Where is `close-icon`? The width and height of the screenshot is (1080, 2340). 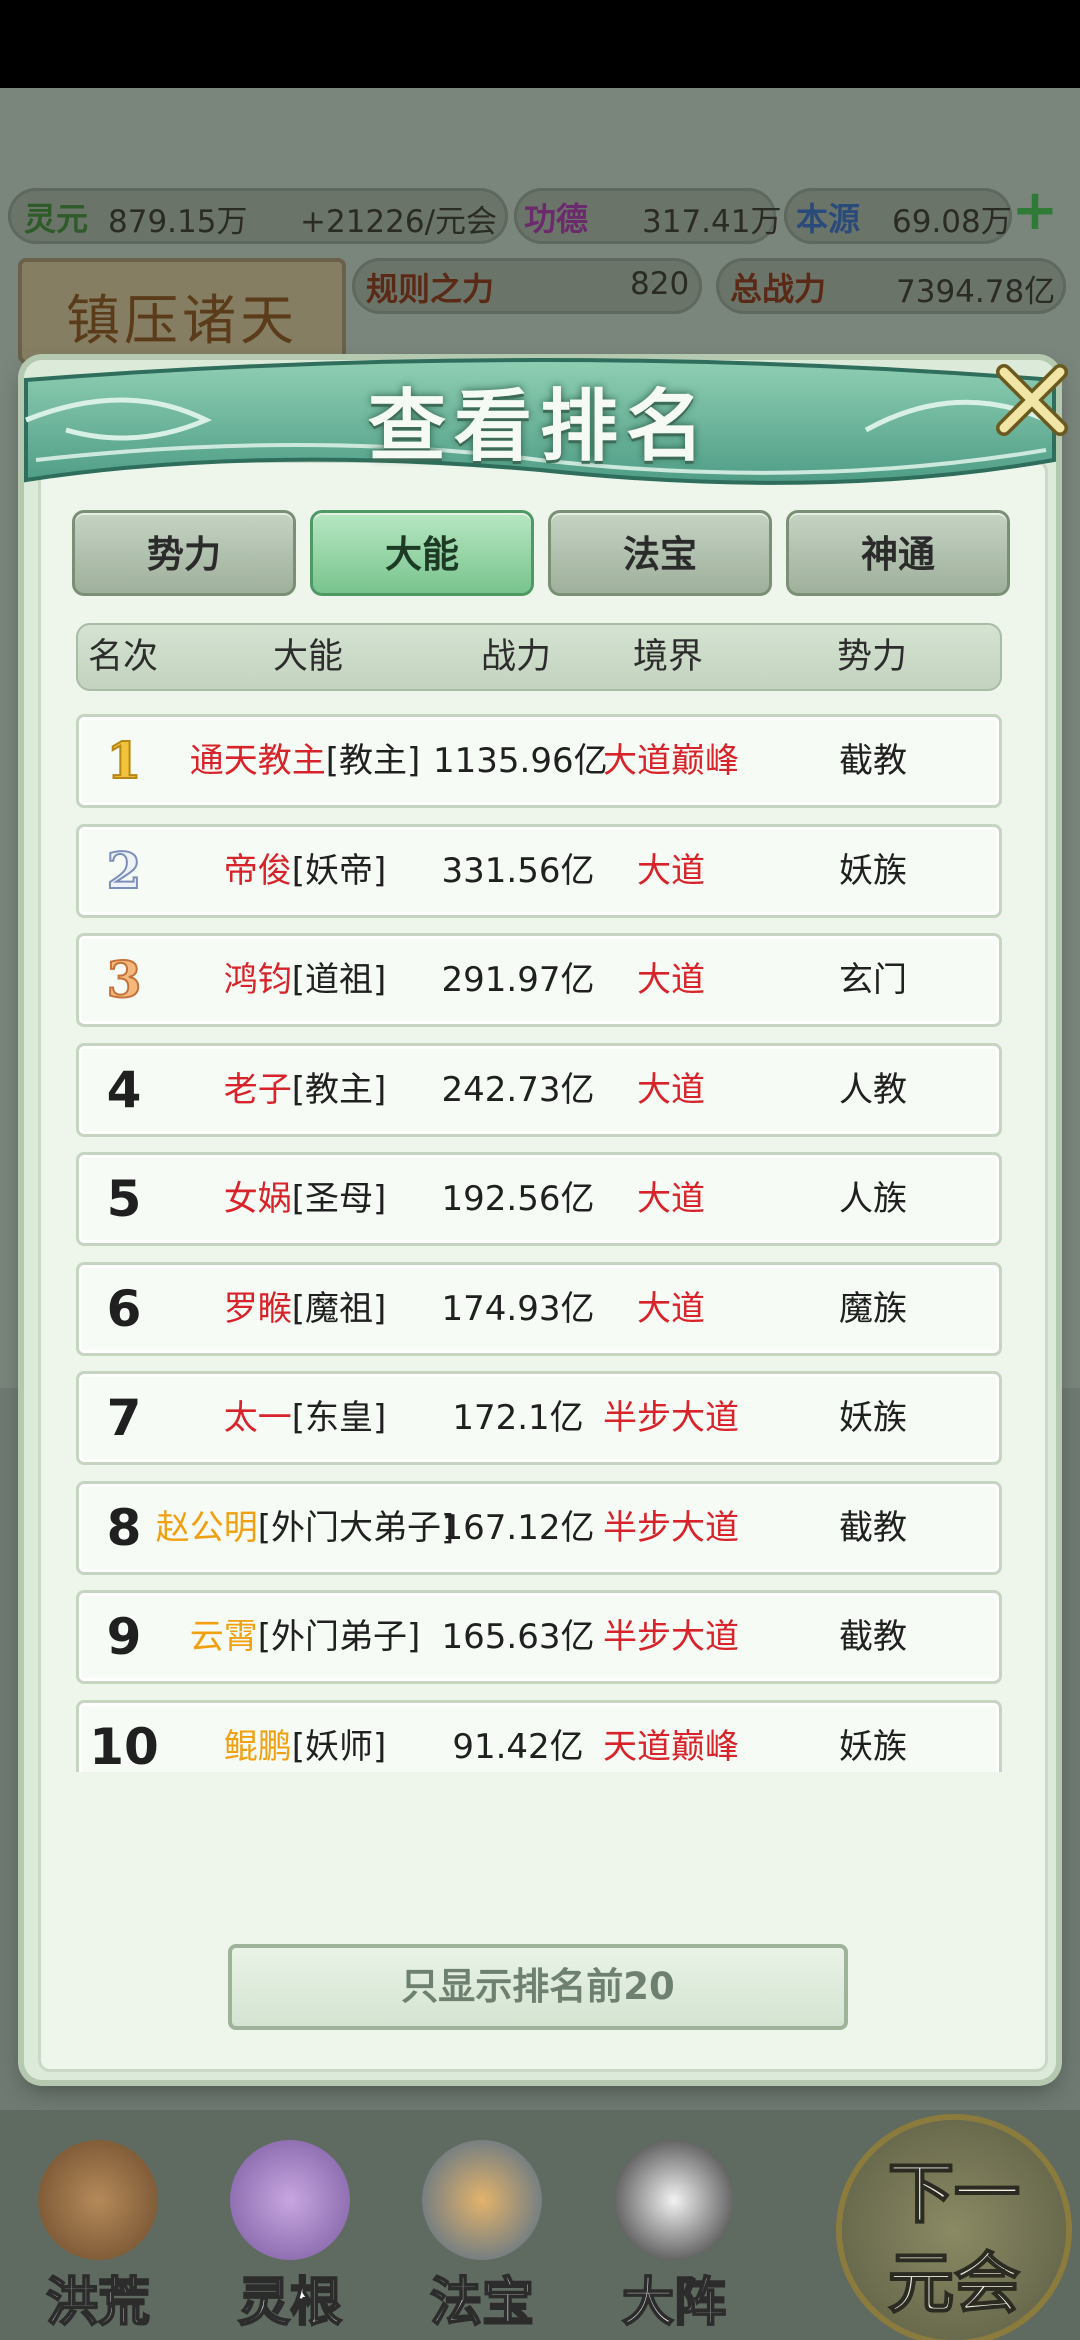 close-icon is located at coordinates (1032, 400).